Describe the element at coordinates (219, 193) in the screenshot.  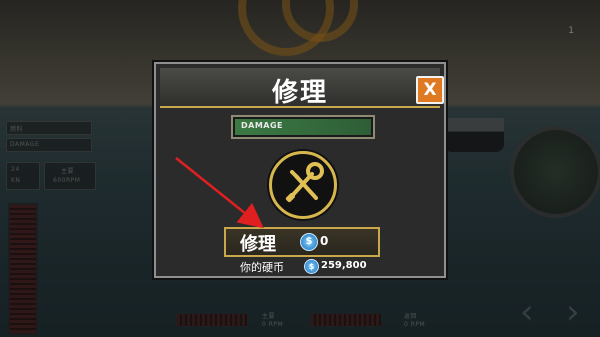
I see `annotation-arrow` at that location.